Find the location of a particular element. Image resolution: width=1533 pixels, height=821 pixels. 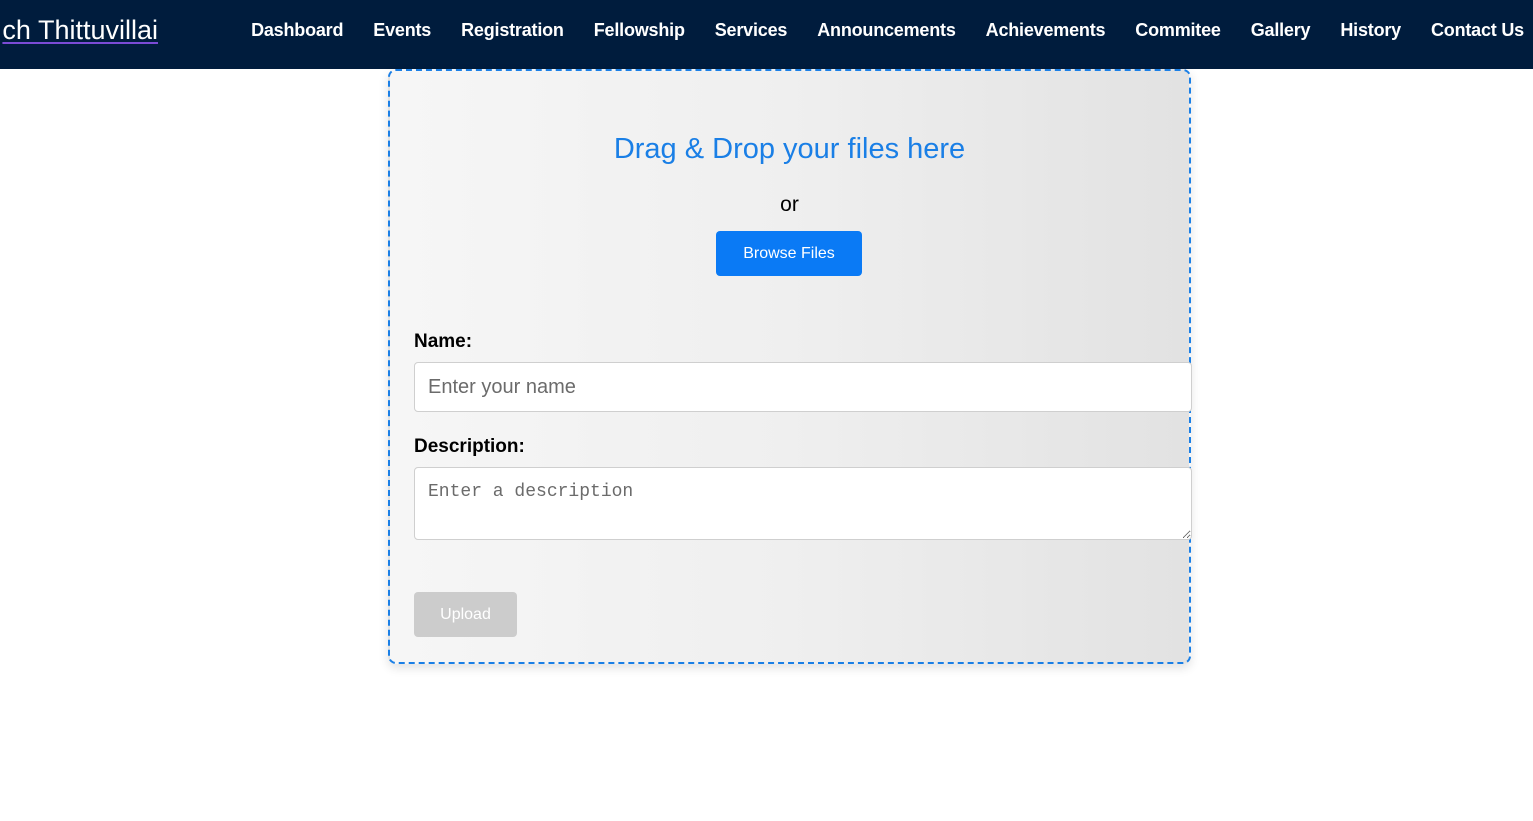

nav-link-services: Services is located at coordinates (751, 30).